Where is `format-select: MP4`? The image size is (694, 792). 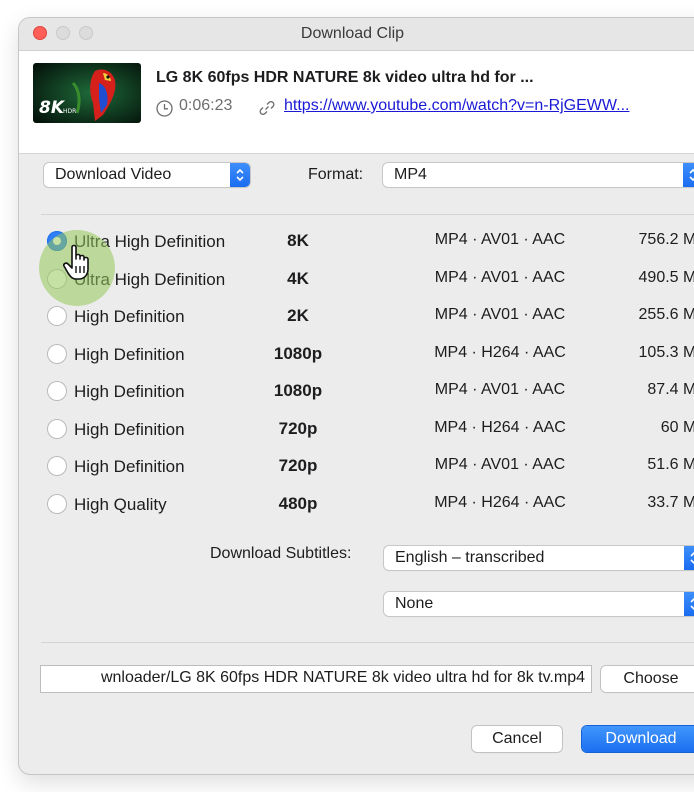 format-select: MP4 is located at coordinates (538, 175).